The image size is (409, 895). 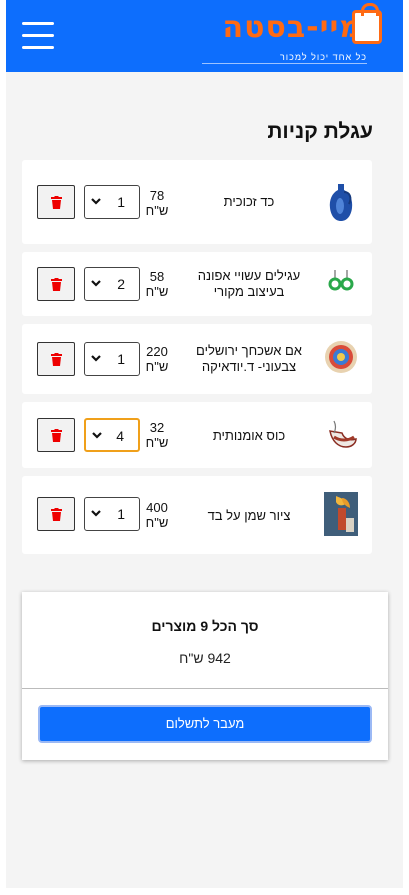 What do you see at coordinates (157, 276) in the screenshot?
I see `price-value: 58` at bounding box center [157, 276].